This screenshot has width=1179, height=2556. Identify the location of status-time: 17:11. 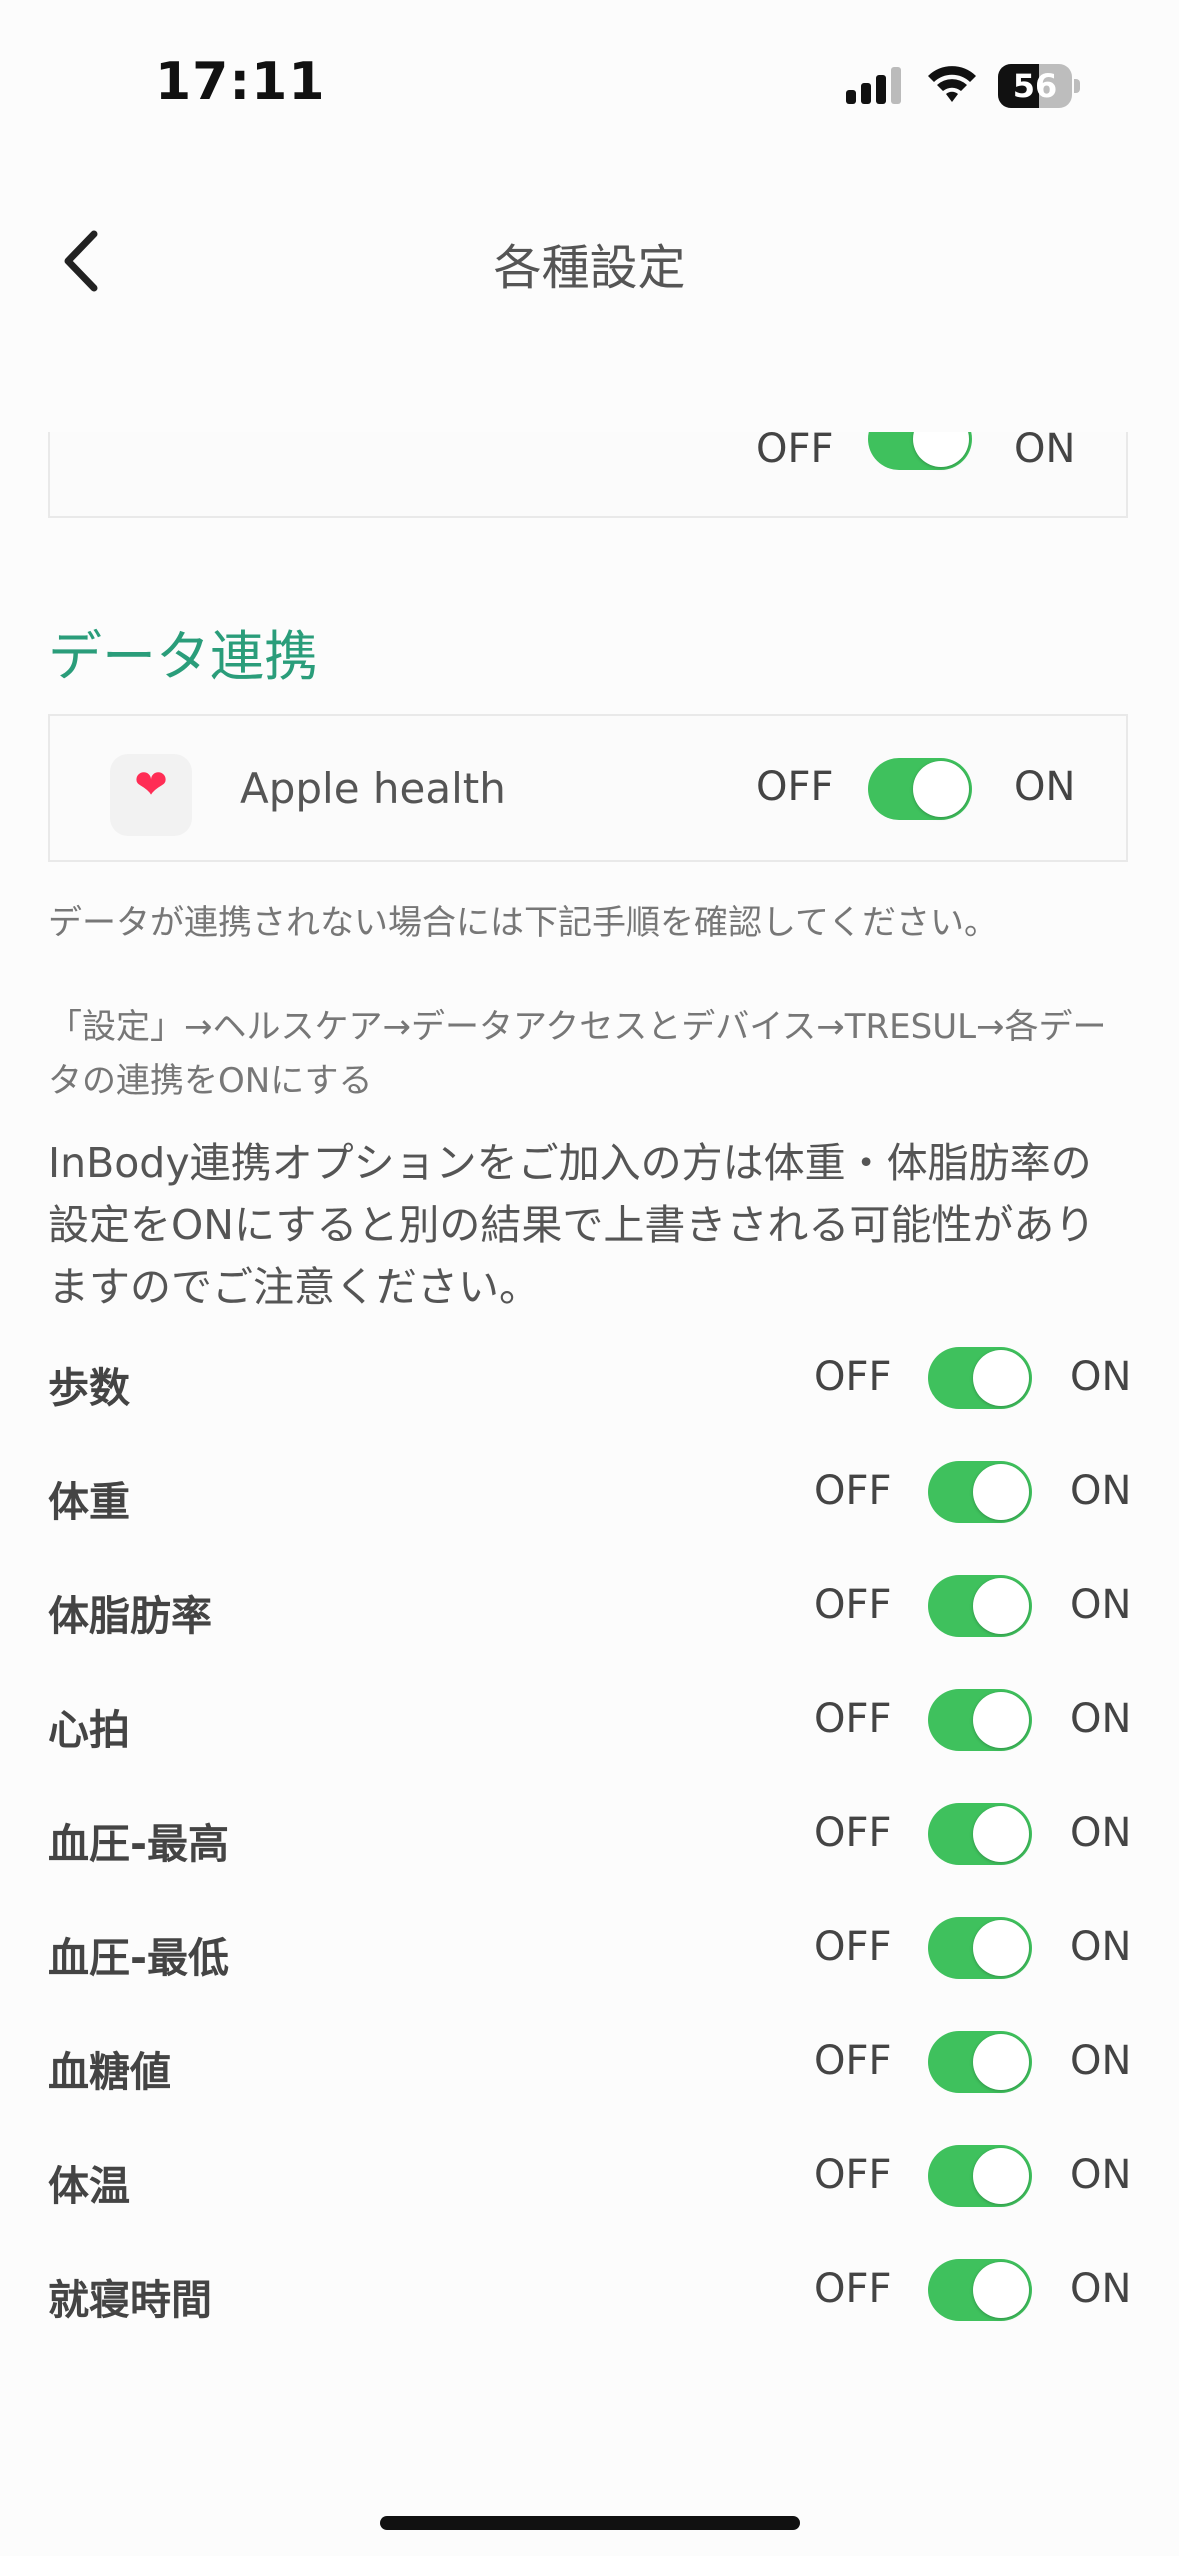
(240, 82).